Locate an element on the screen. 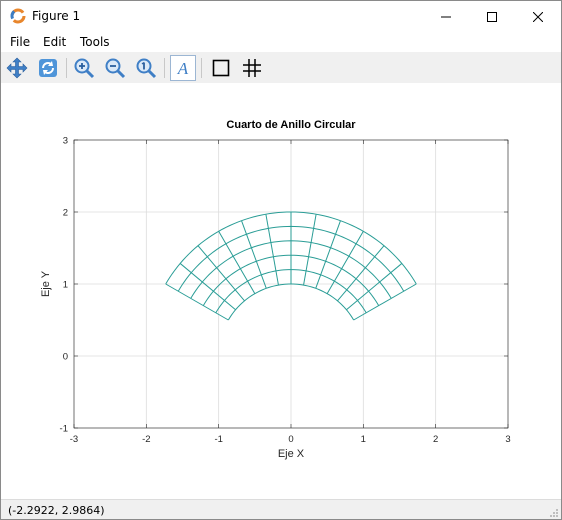  insert-text-icon: A is located at coordinates (183, 68).